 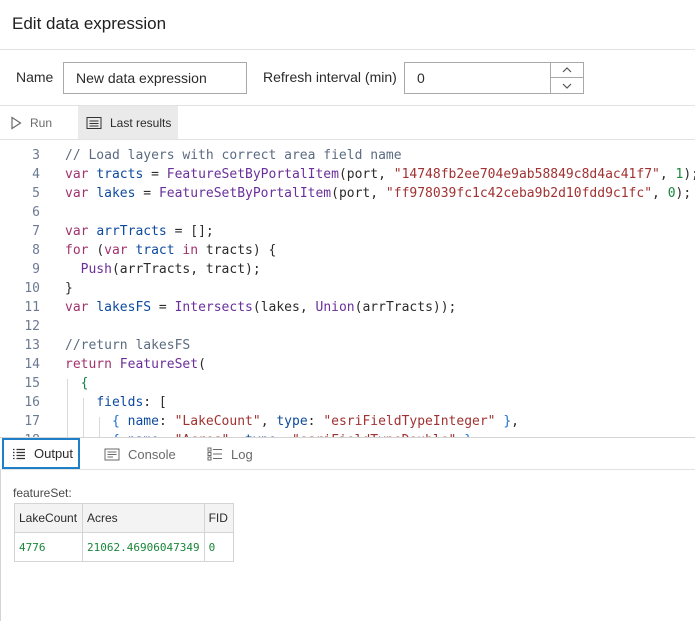 I want to click on code-line: 8 for (var tract in tracts) {, so click(x=347, y=250).